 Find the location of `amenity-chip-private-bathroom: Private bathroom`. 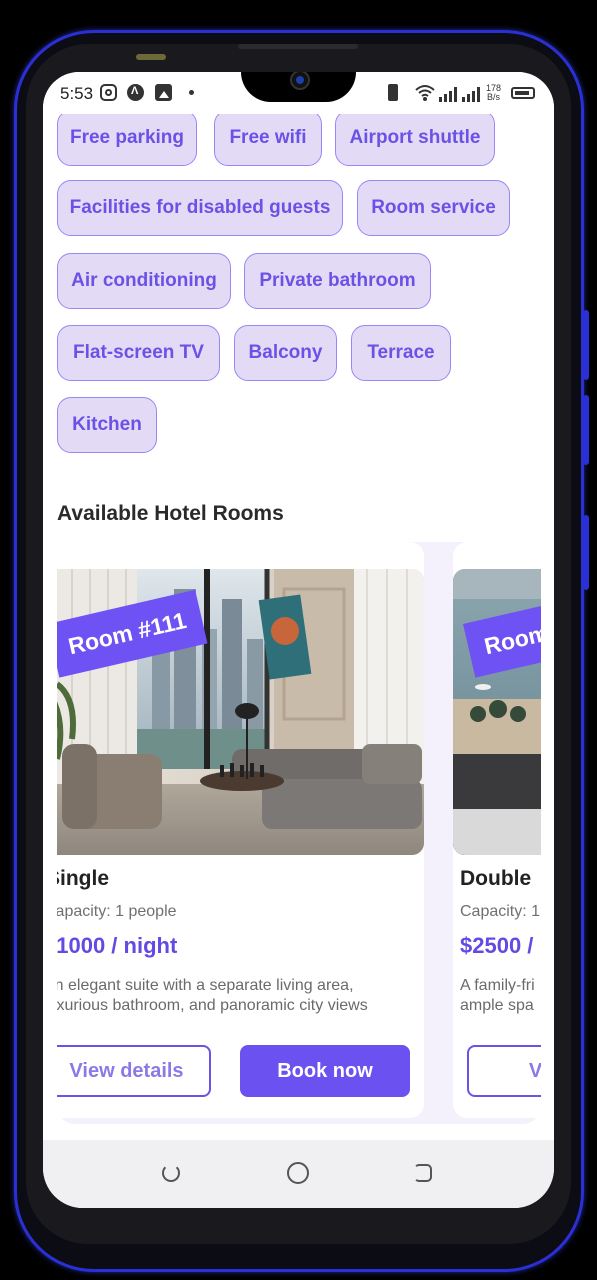

amenity-chip-private-bathroom: Private bathroom is located at coordinates (337, 281).